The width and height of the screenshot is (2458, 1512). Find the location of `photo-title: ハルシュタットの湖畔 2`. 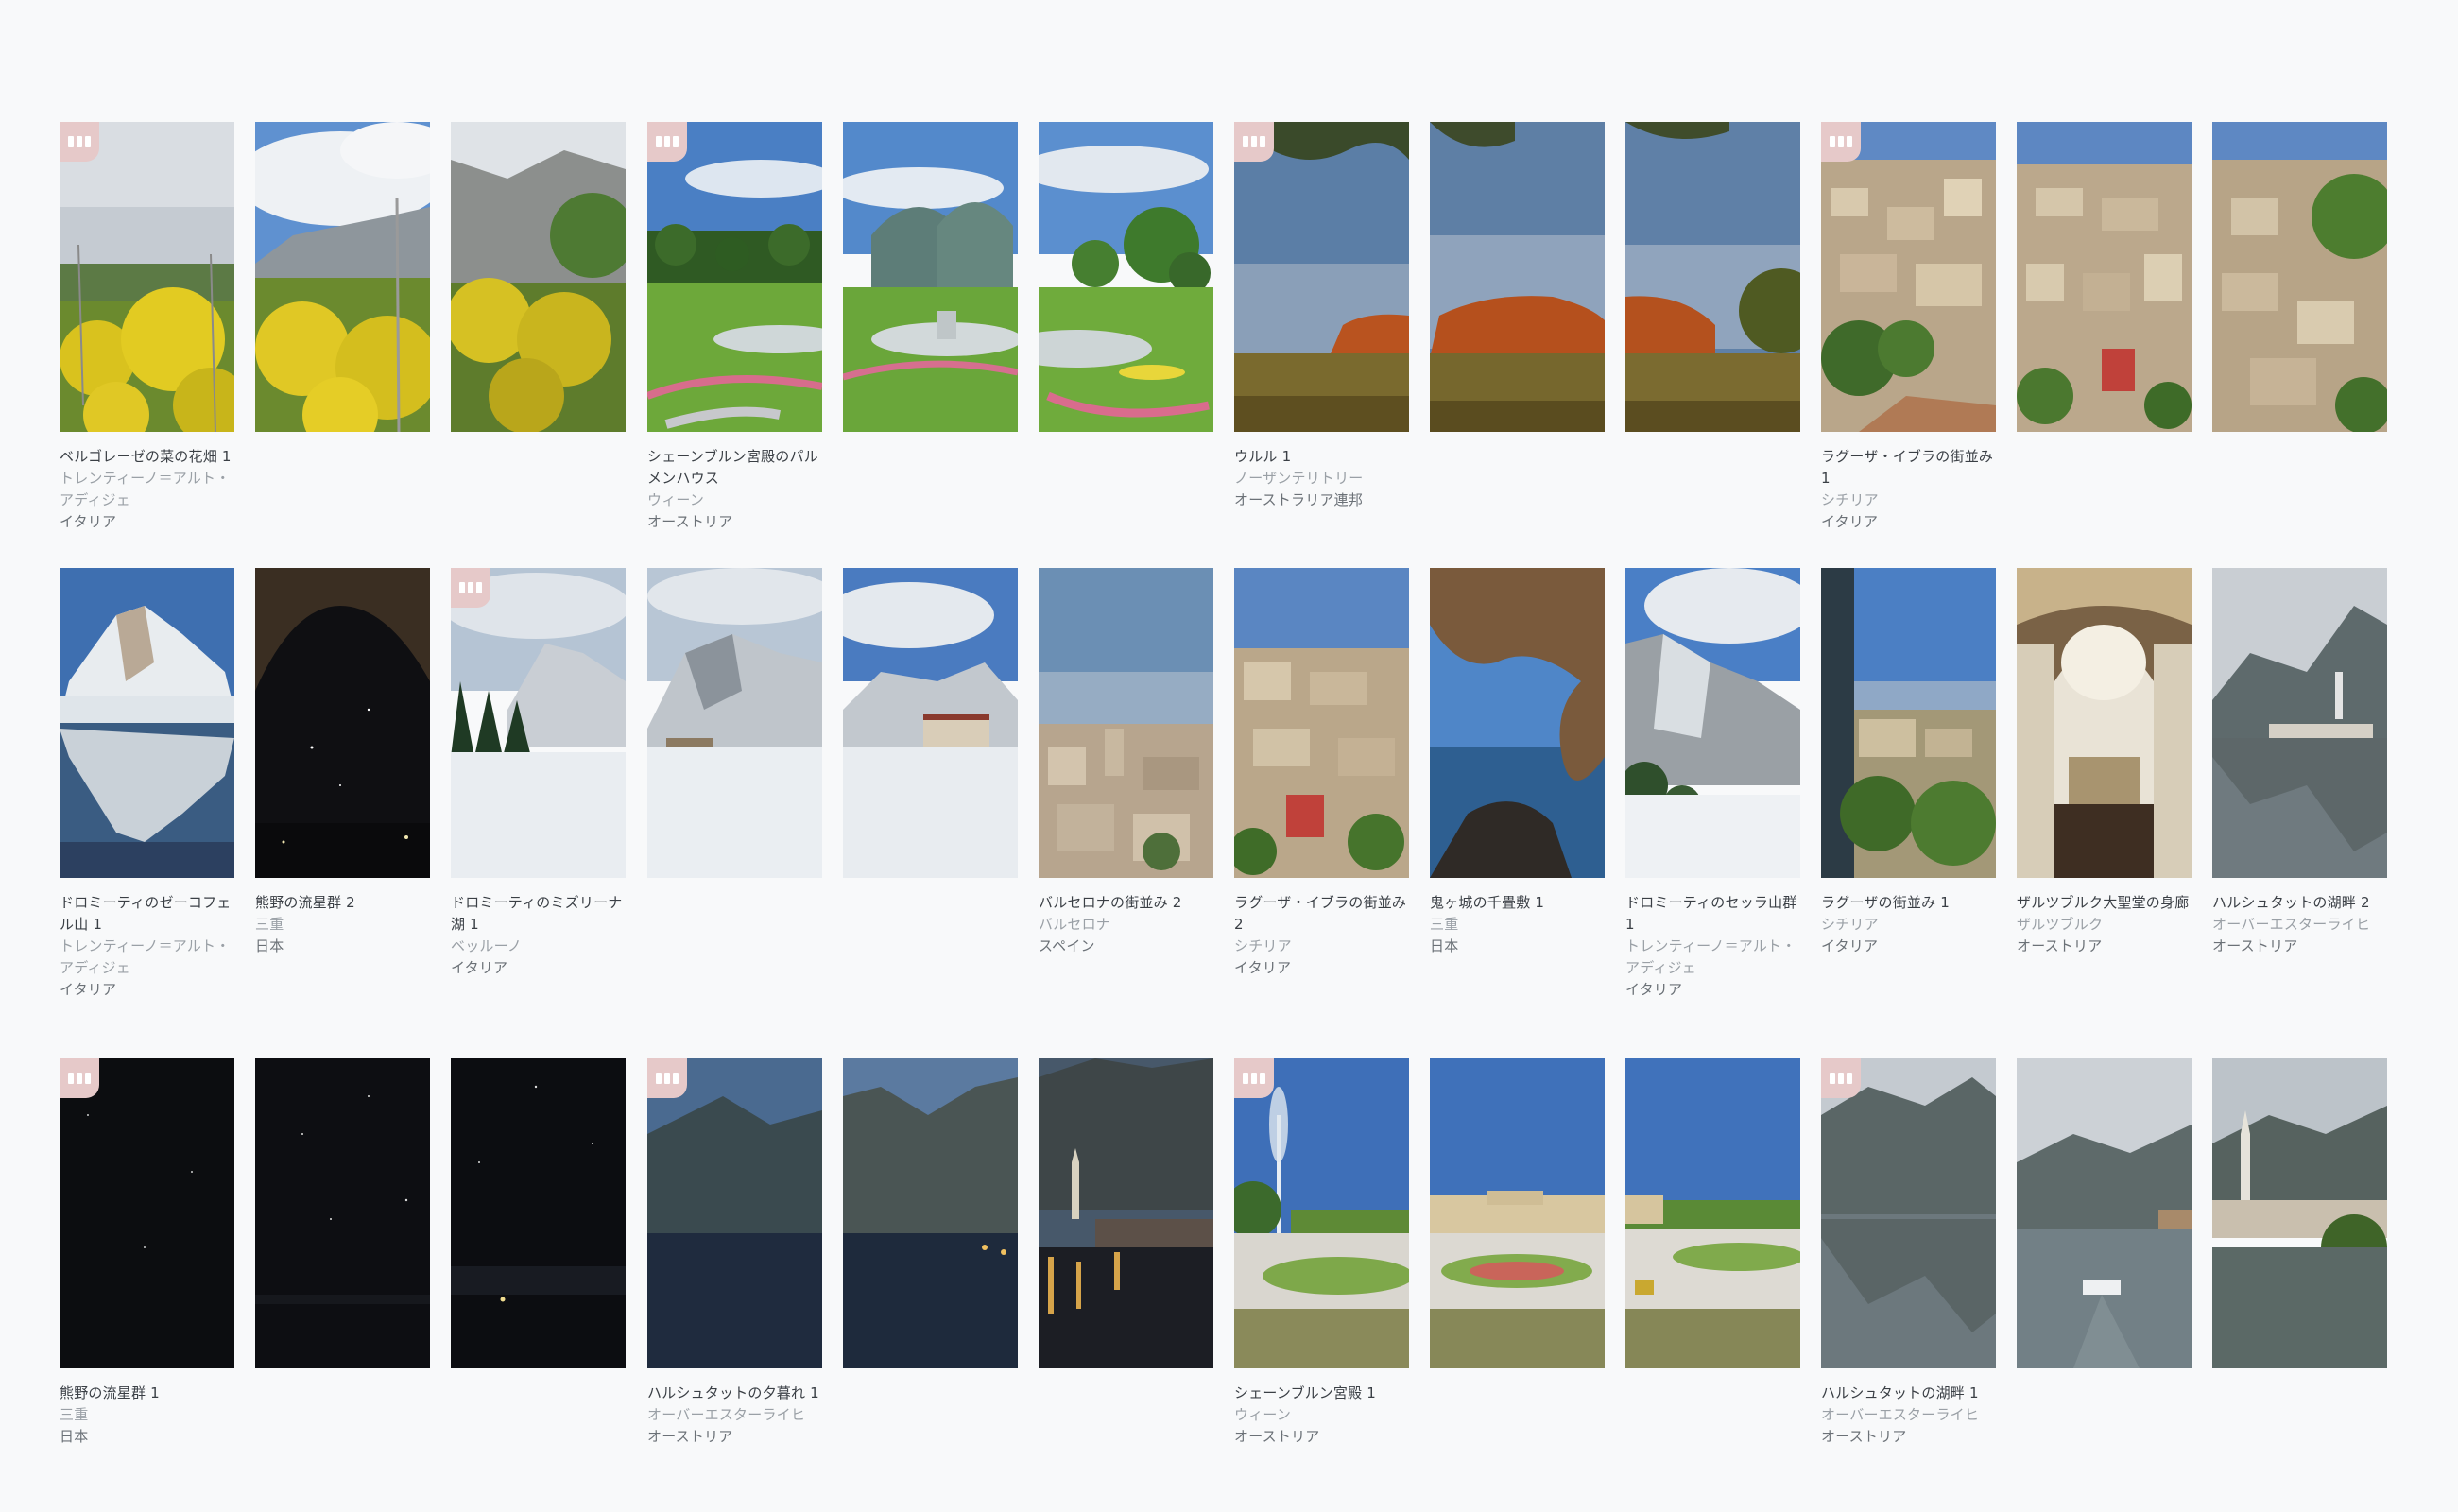

photo-title: ハルシュタットの湖畔 2 is located at coordinates (2304, 903).